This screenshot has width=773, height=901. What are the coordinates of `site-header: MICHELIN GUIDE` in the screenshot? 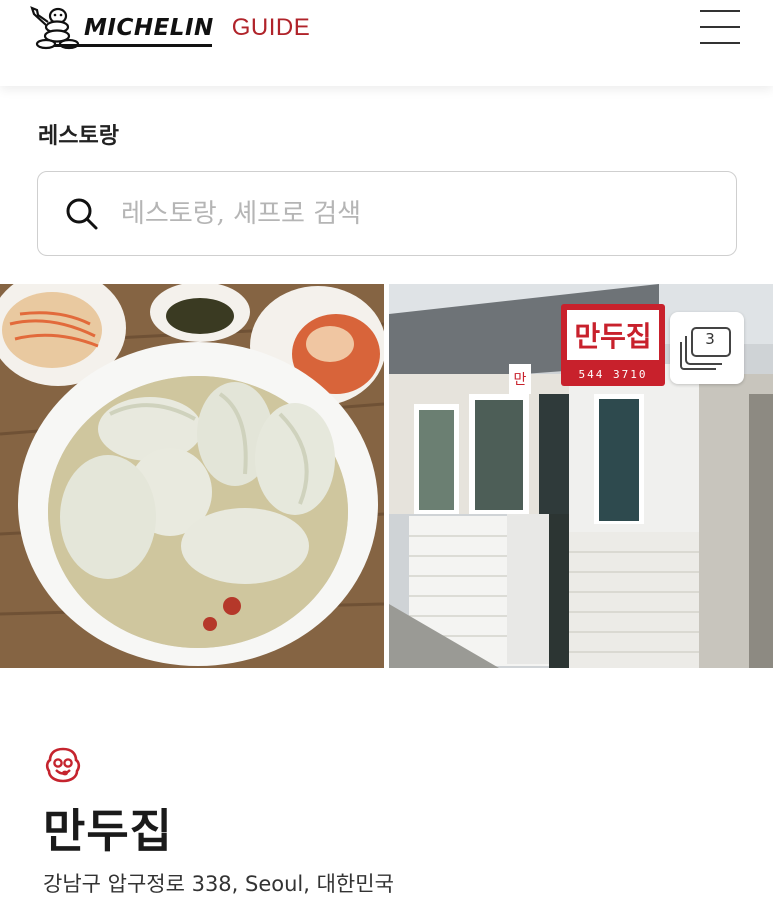 It's located at (386, 43).